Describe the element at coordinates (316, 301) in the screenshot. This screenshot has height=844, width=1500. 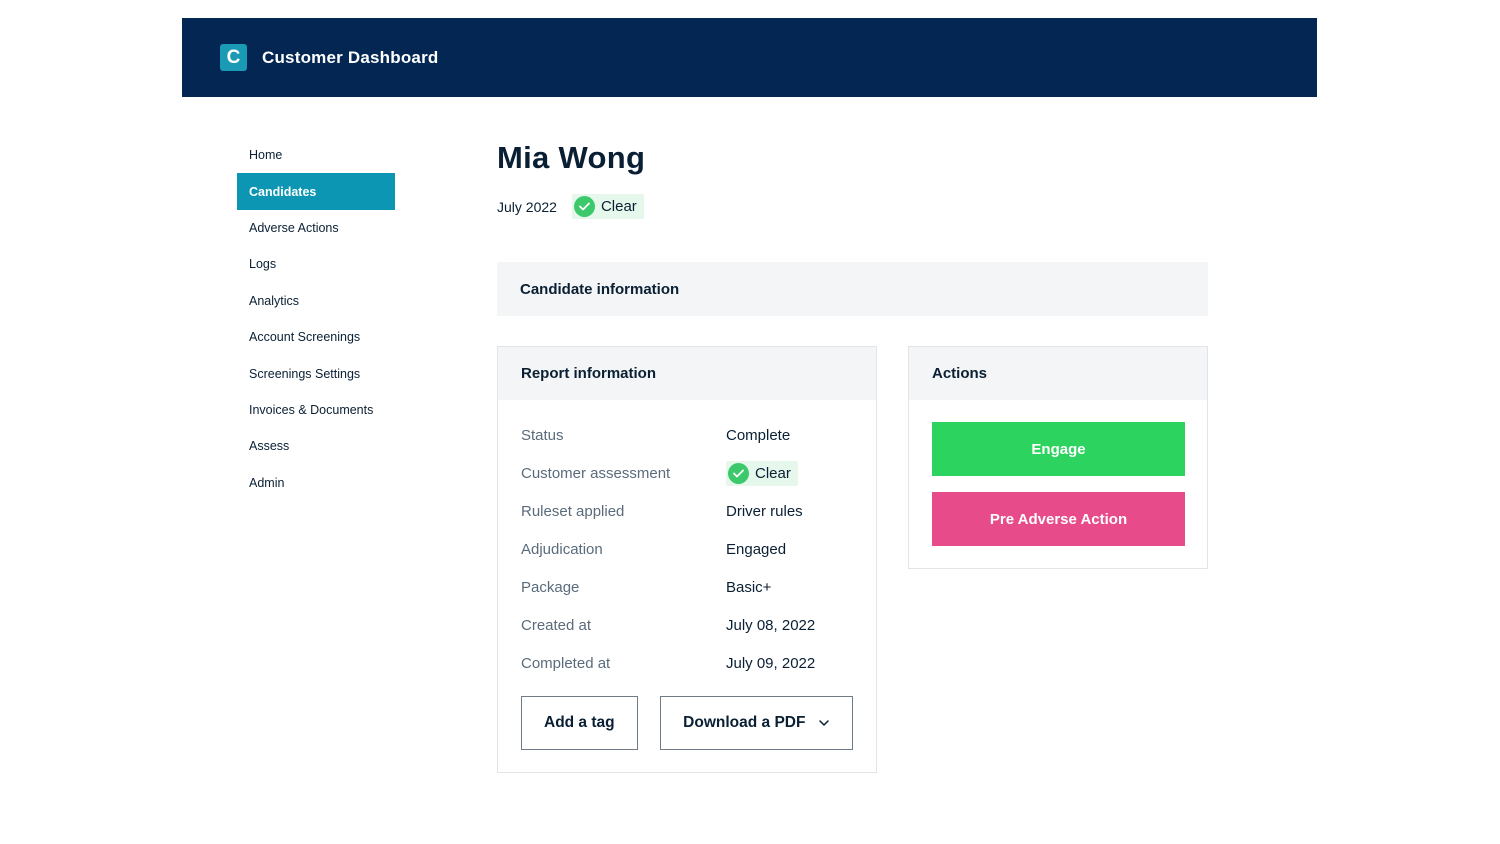
I see `sidebar-item-analytics: Analytics` at that location.